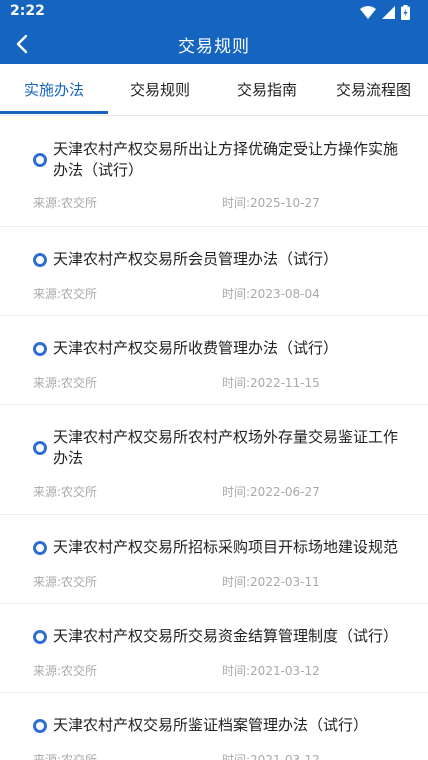  What do you see at coordinates (160, 90) in the screenshot?
I see `tab-trading-rules: 交易规则` at bounding box center [160, 90].